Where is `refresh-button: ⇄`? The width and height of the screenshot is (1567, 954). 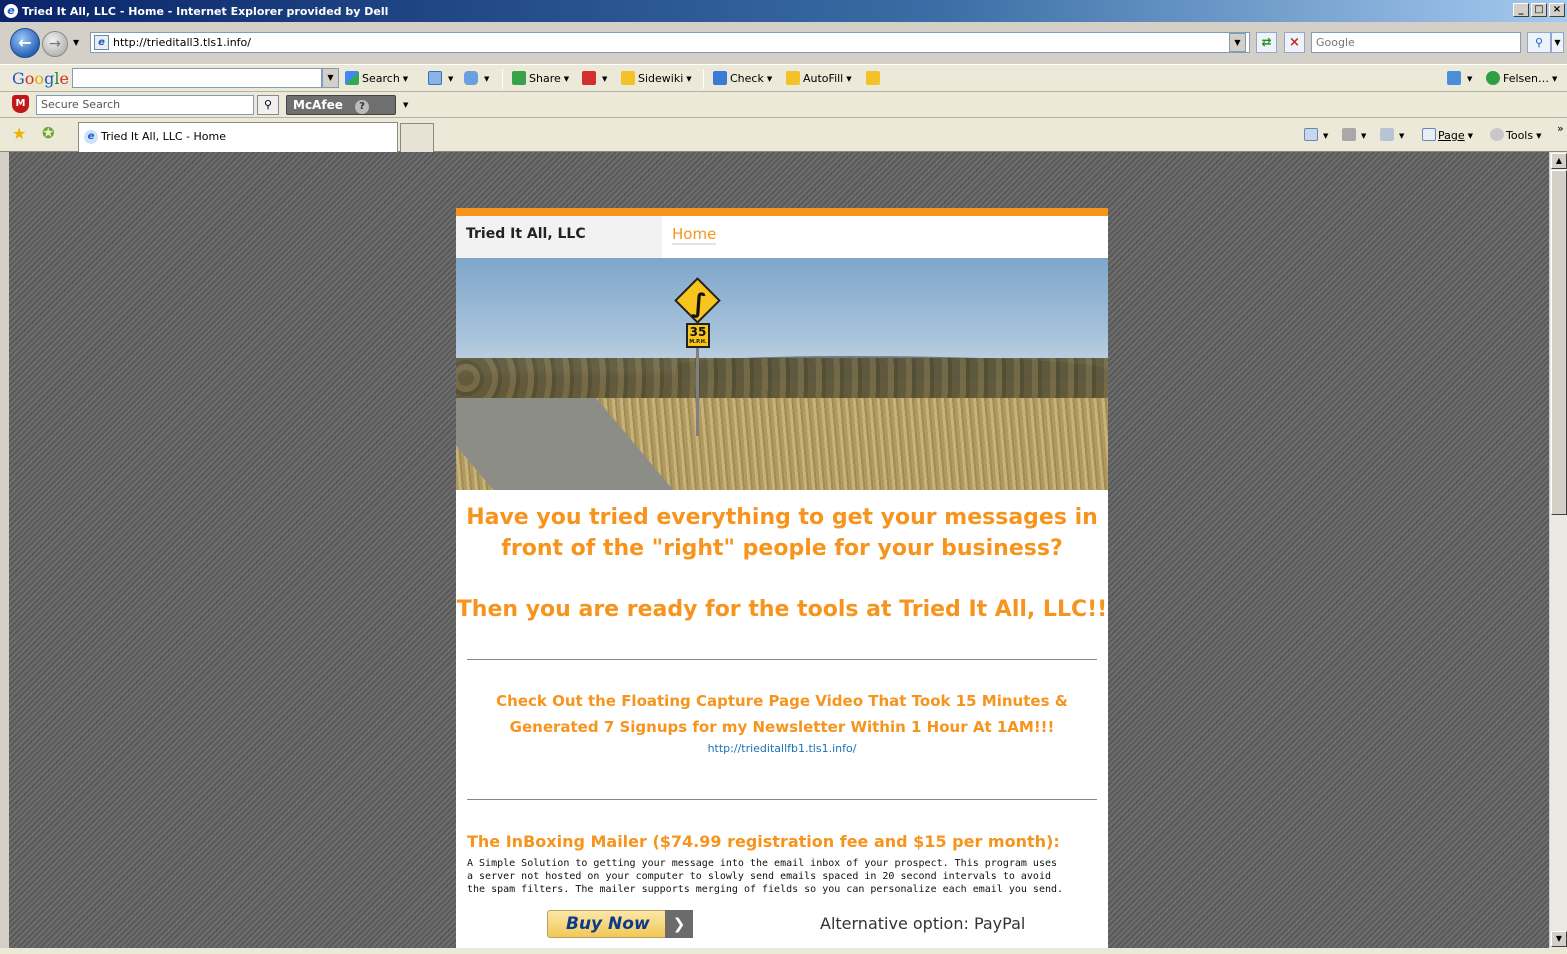
refresh-button: ⇄ is located at coordinates (1266, 42).